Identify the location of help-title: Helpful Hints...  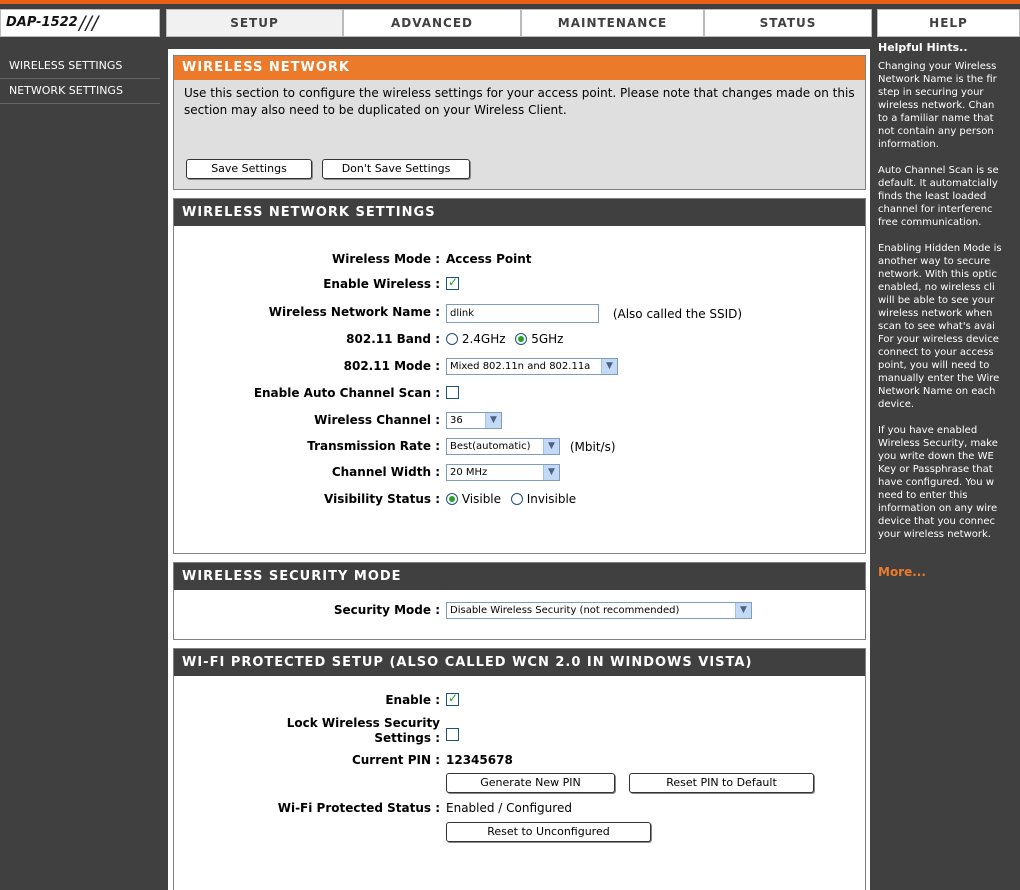
(923, 47).